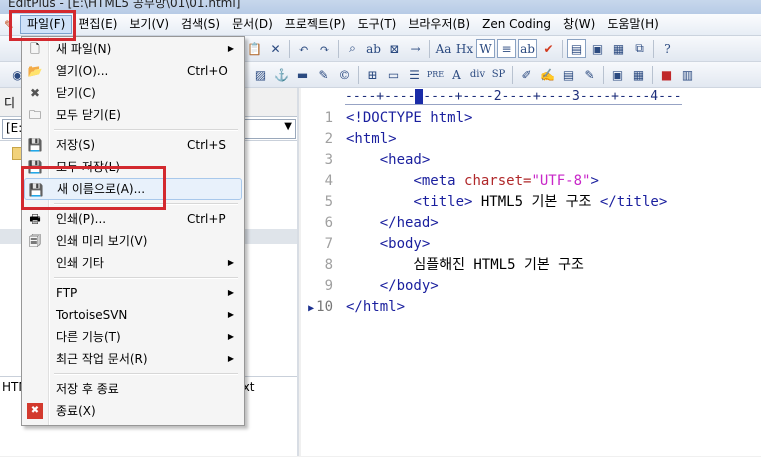 This screenshot has height=457, width=761. What do you see at coordinates (576, 48) in the screenshot?
I see `view-panel-icon: ▤` at bounding box center [576, 48].